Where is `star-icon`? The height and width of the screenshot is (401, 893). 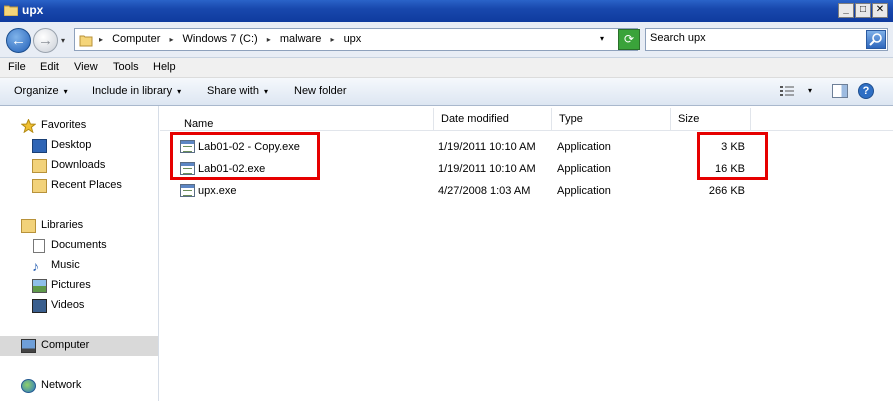 star-icon is located at coordinates (28, 126).